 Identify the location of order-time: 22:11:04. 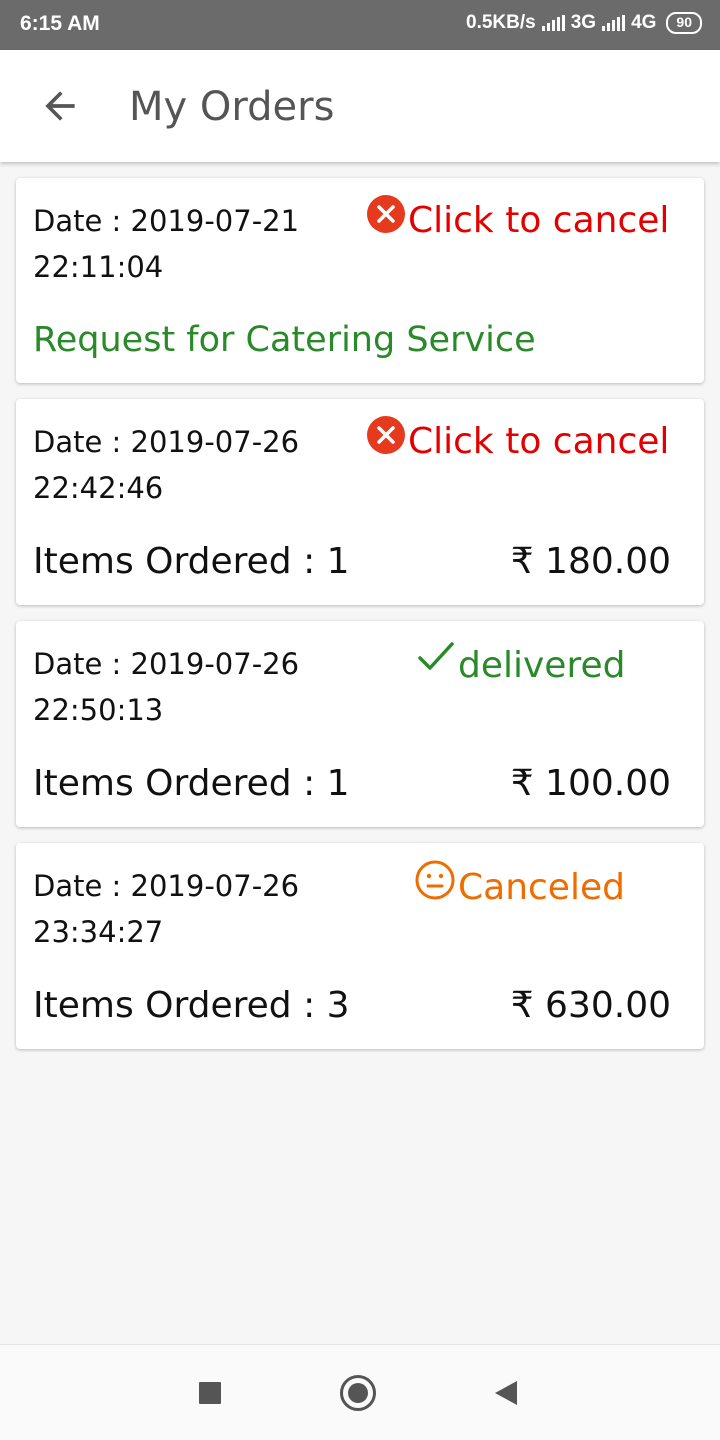
(98, 267).